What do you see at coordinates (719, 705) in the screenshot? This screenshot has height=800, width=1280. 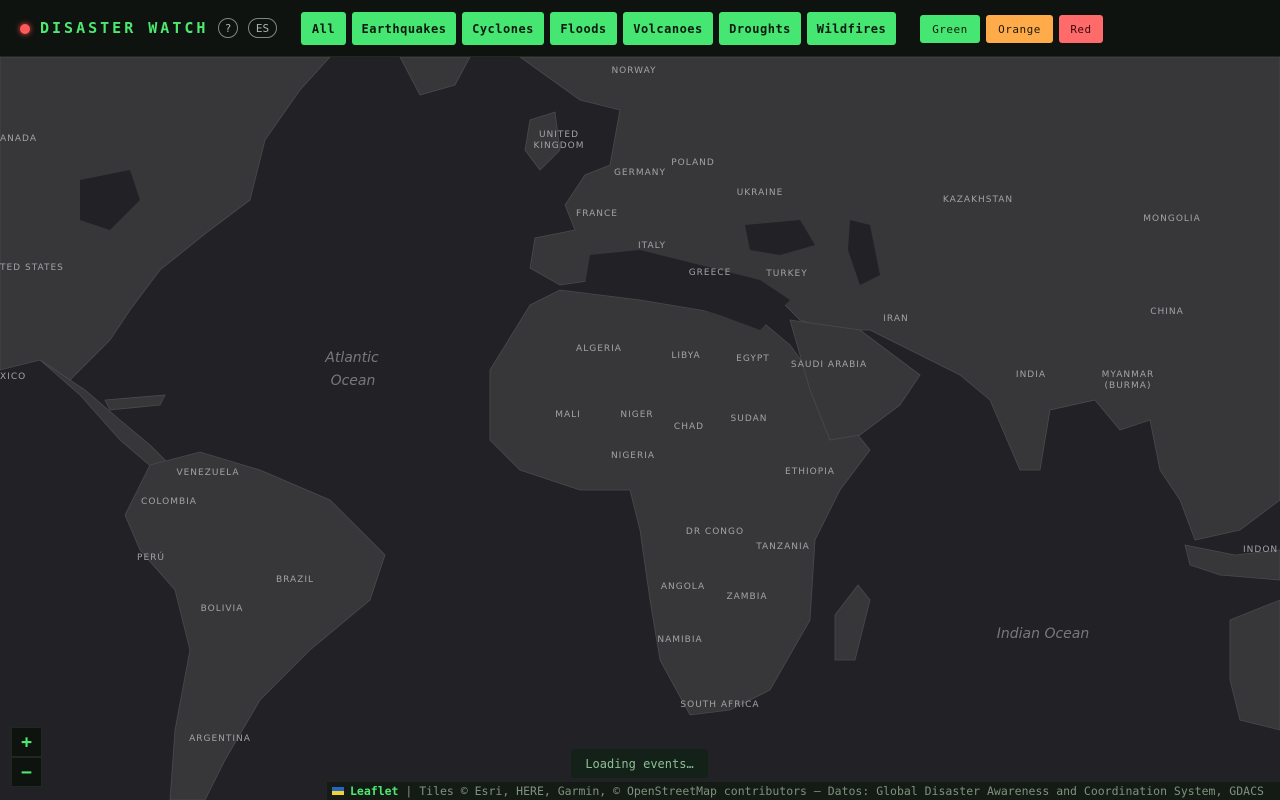 I see `country-label: SOUTH AFRICA` at bounding box center [719, 705].